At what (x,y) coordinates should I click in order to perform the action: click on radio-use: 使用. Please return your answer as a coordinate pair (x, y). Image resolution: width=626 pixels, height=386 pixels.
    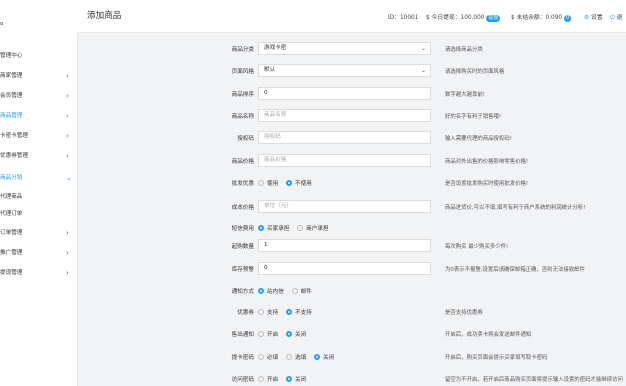
    Looking at the image, I should click on (268, 183).